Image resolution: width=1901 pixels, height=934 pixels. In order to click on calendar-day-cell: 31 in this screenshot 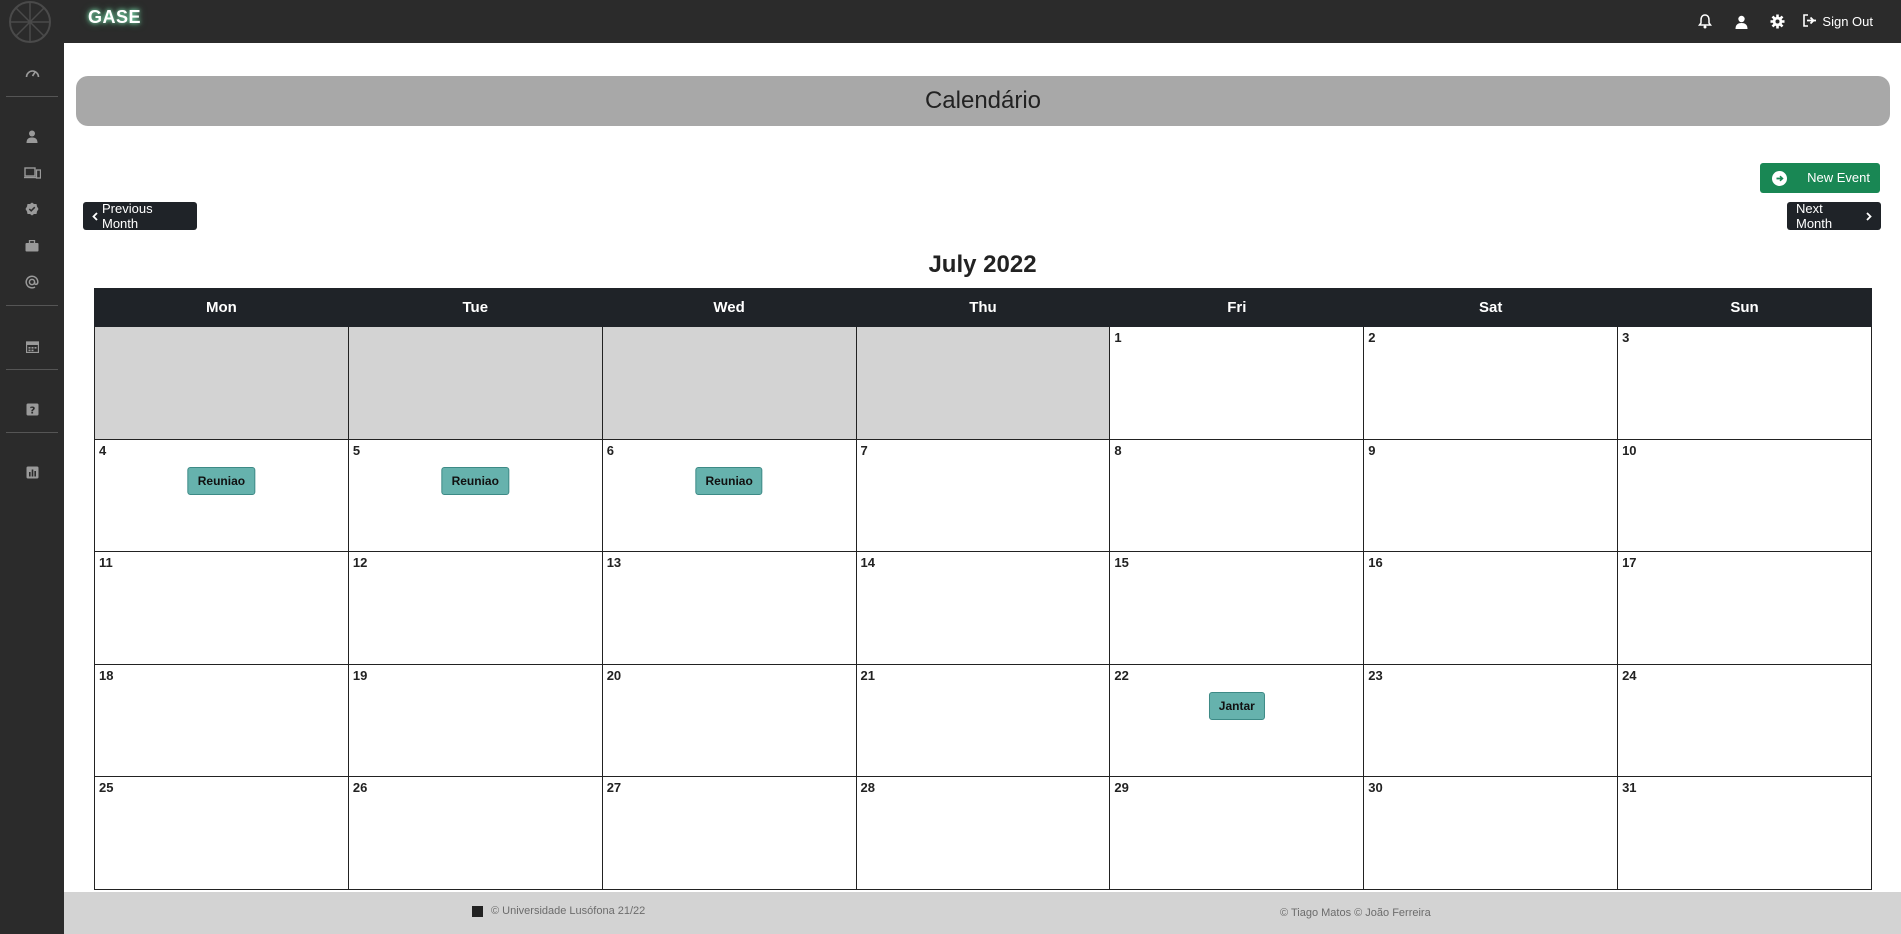, I will do `click(1744, 833)`.